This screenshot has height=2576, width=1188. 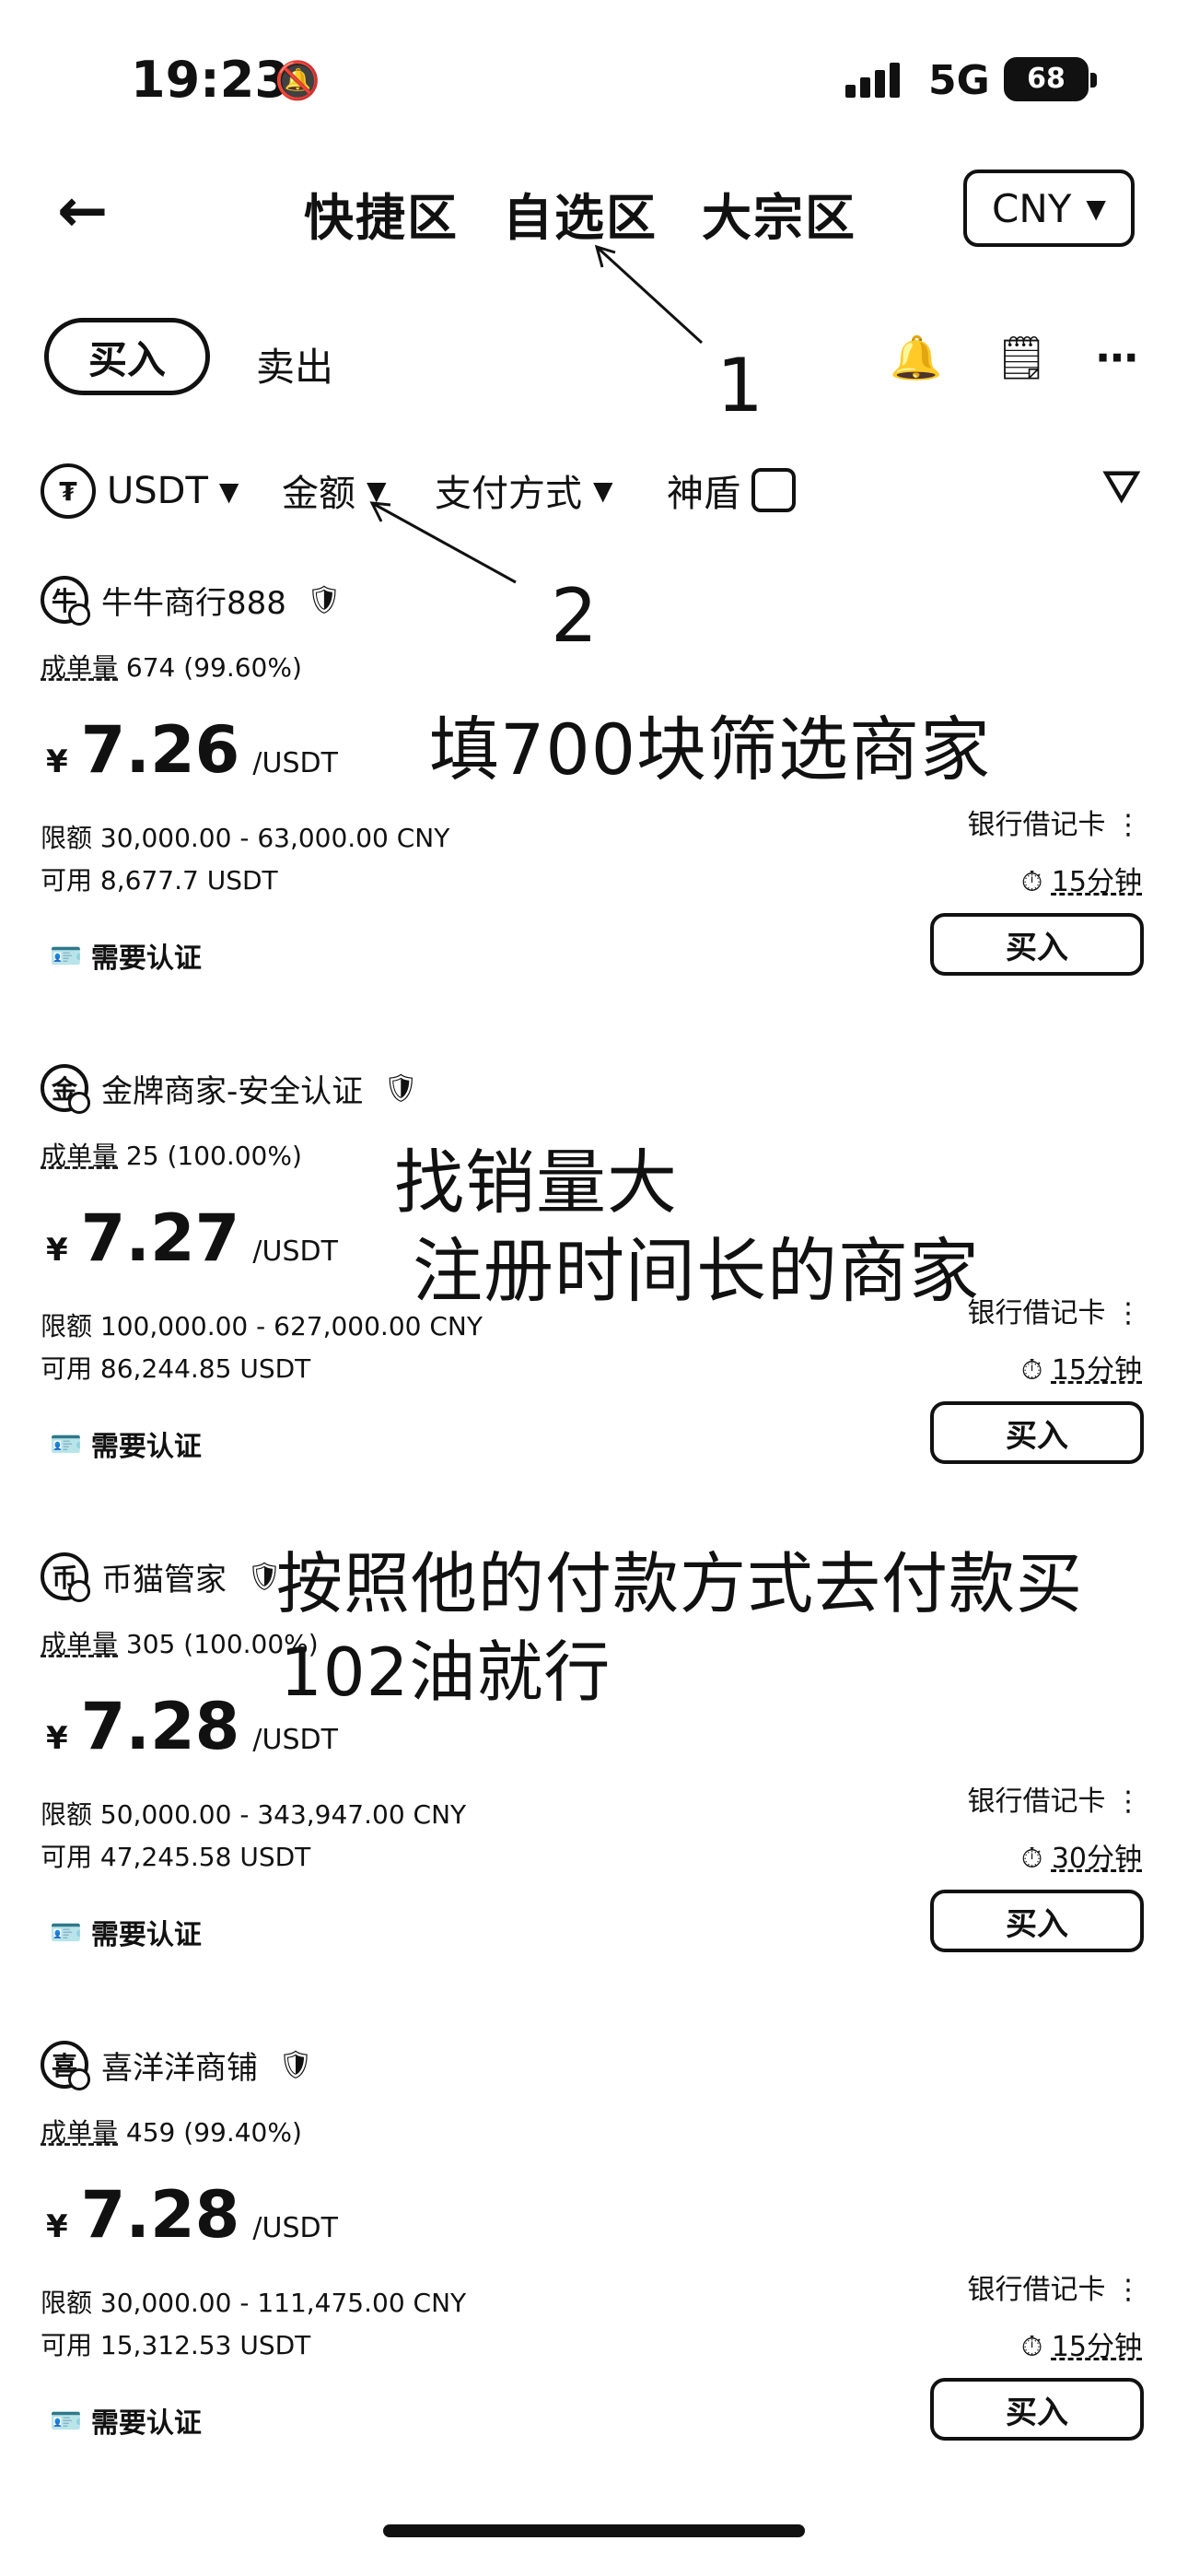 What do you see at coordinates (710, 749) in the screenshot?
I see `annotation-note-1: 填700块筛选商家` at bounding box center [710, 749].